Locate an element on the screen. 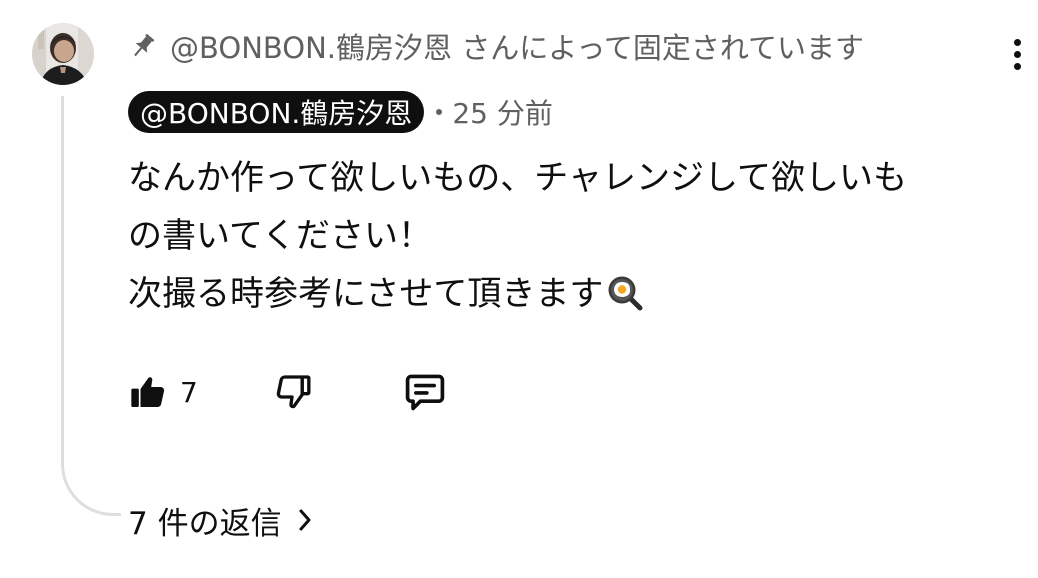  more-actions-button is located at coordinates (1017, 54).